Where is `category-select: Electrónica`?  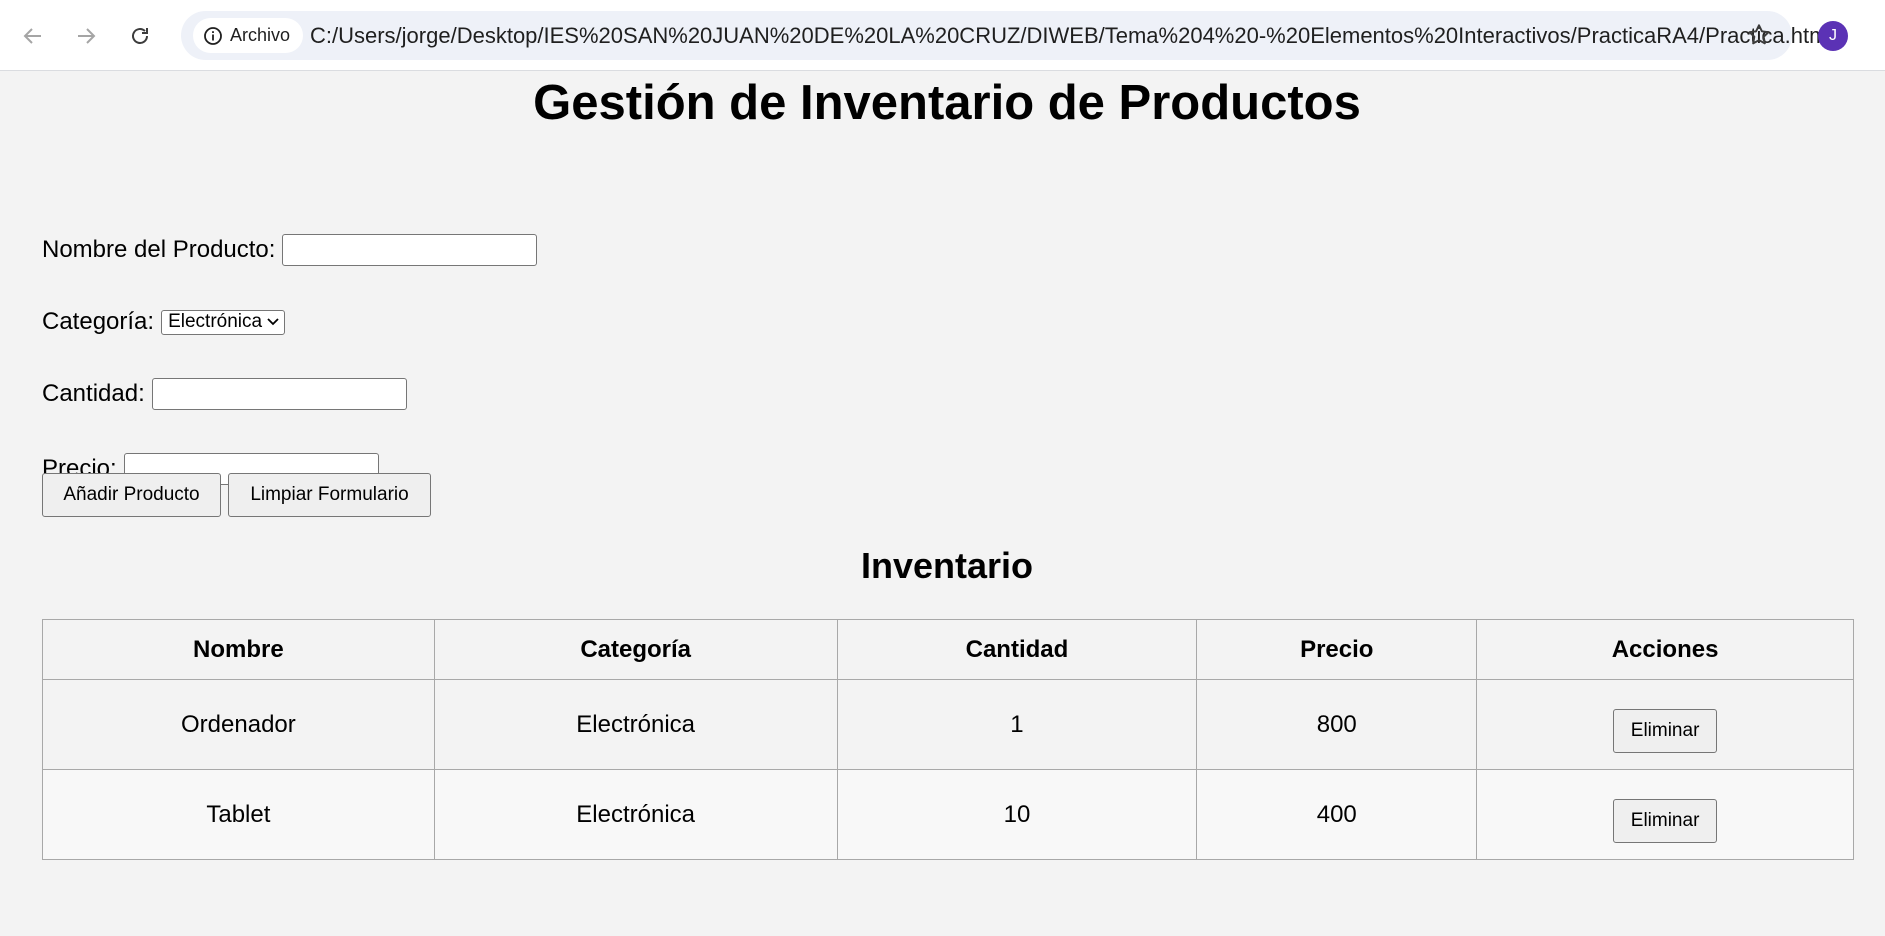
category-select: Electrónica is located at coordinates (223, 322).